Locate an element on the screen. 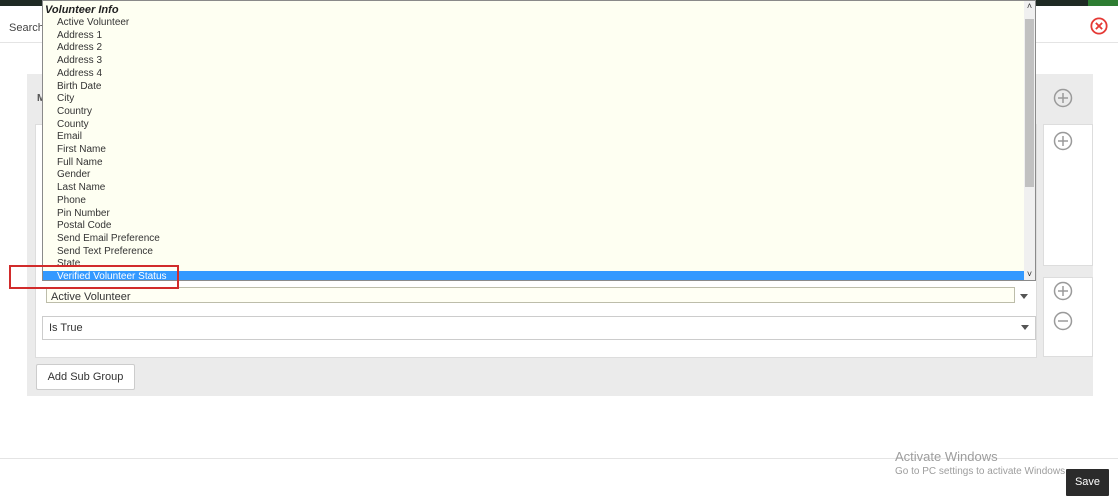  add-group-button is located at coordinates (1063, 98).